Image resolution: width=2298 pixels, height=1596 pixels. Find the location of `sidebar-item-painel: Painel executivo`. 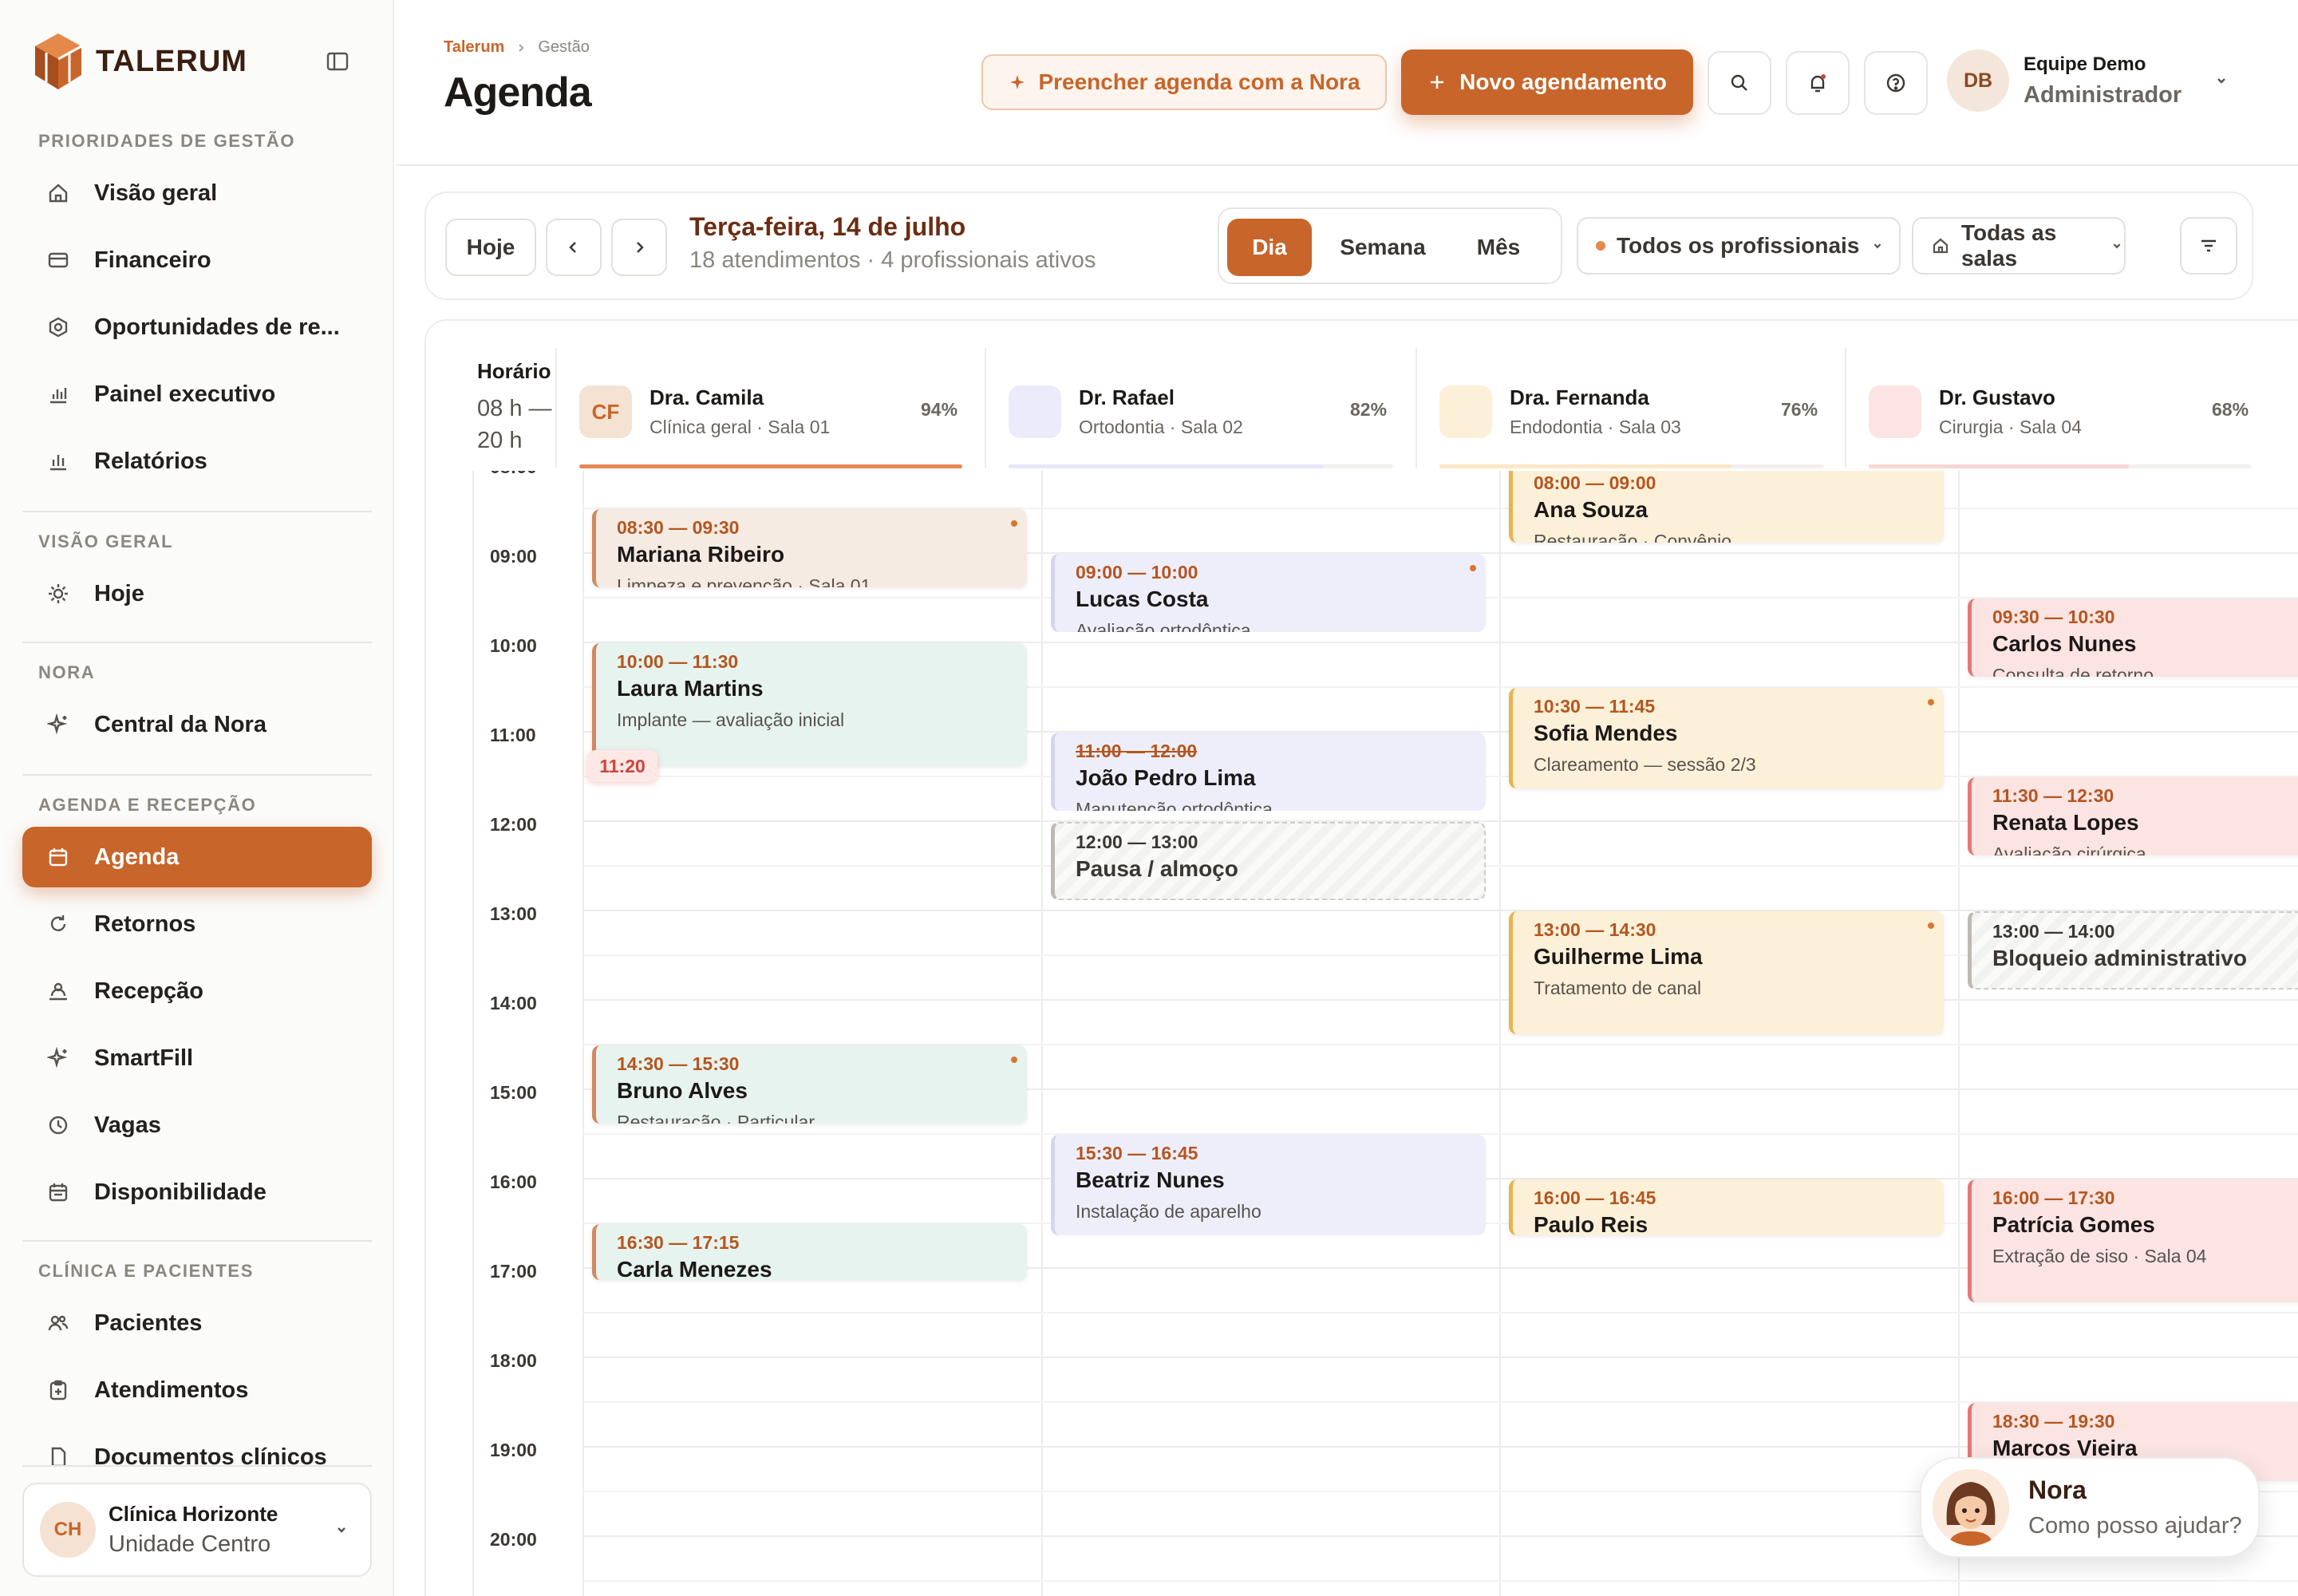

sidebar-item-painel: Painel executivo is located at coordinates (197, 394).